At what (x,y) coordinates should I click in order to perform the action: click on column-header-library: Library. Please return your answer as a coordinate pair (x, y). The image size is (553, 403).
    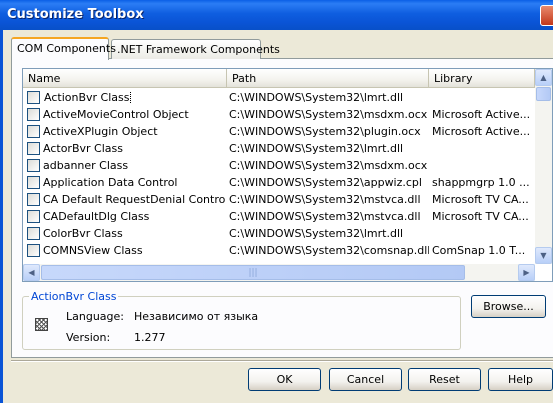
    Looking at the image, I should click on (482, 78).